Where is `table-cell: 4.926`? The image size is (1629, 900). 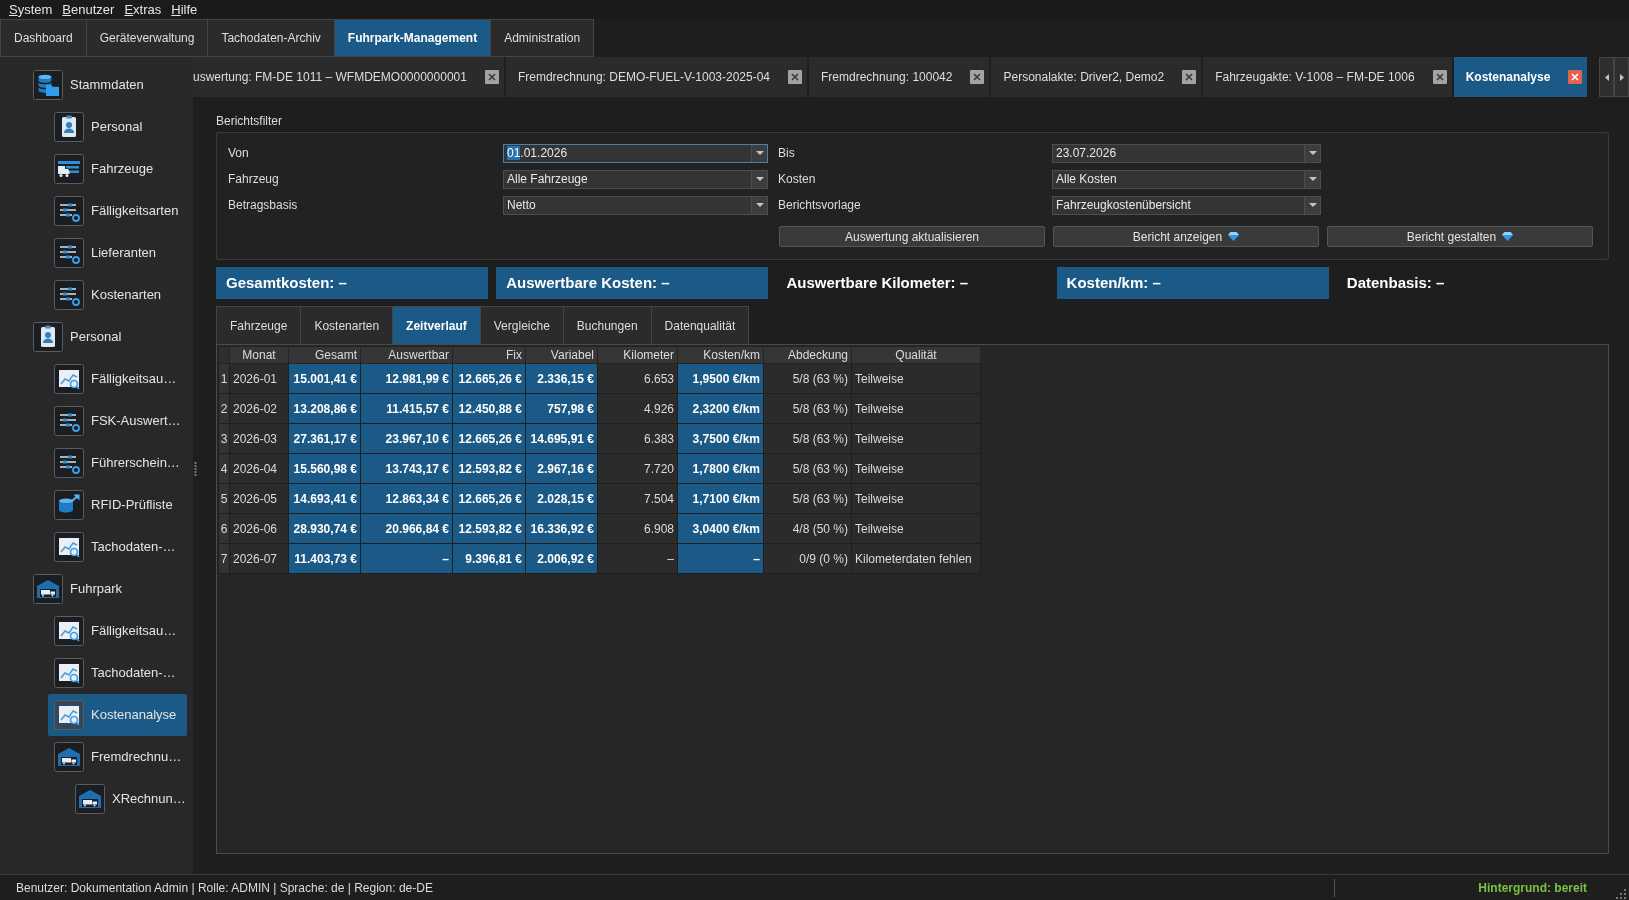 table-cell: 4.926 is located at coordinates (637, 408).